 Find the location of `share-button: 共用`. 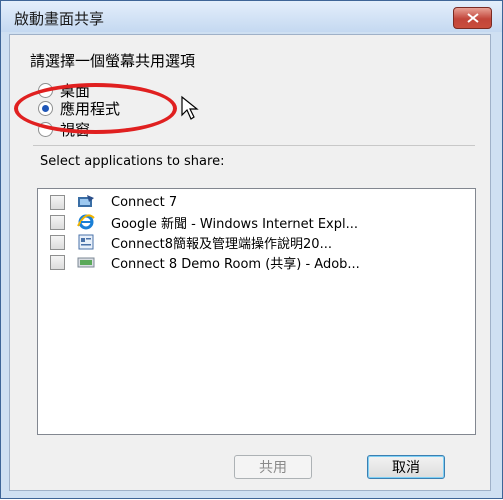

share-button: 共用 is located at coordinates (273, 467).